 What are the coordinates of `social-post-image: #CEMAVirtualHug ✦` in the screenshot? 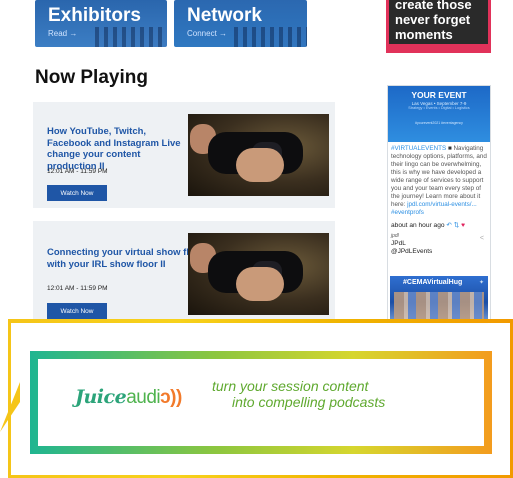 It's located at (439, 300).